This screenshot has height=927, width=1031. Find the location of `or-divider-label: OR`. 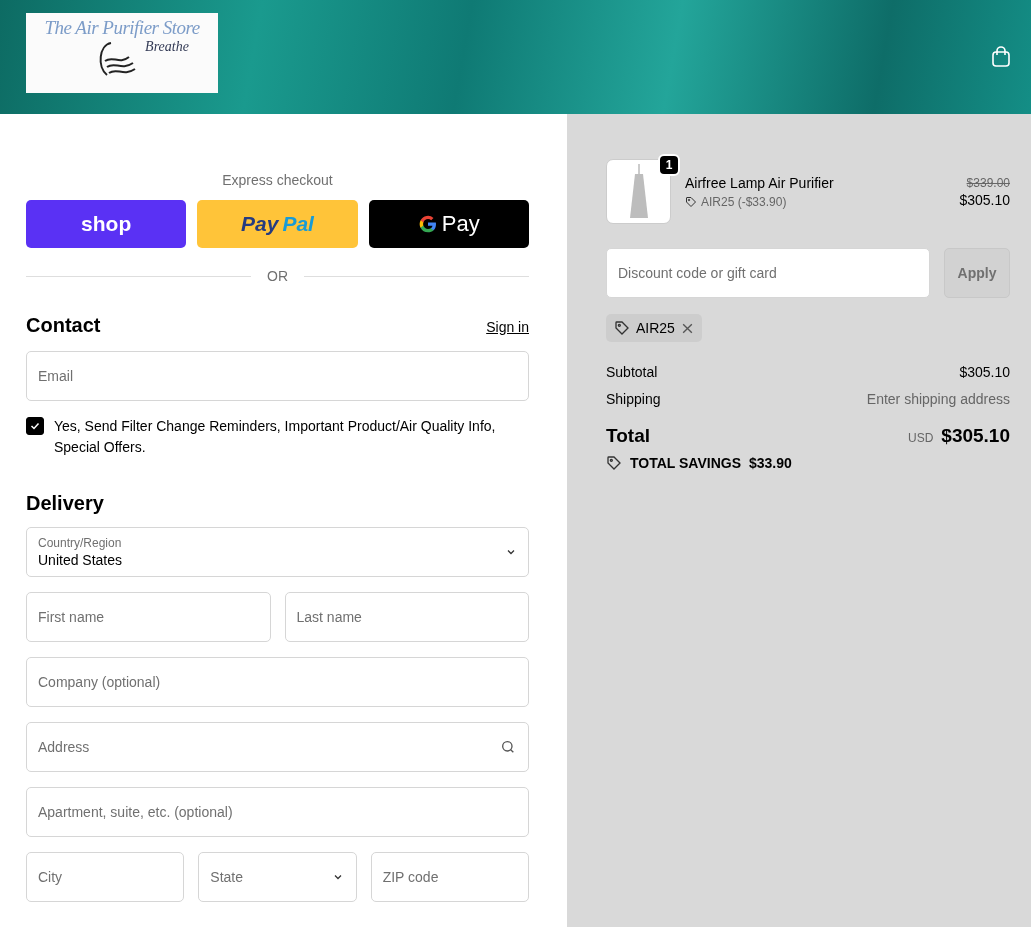

or-divider-label: OR is located at coordinates (277, 276).